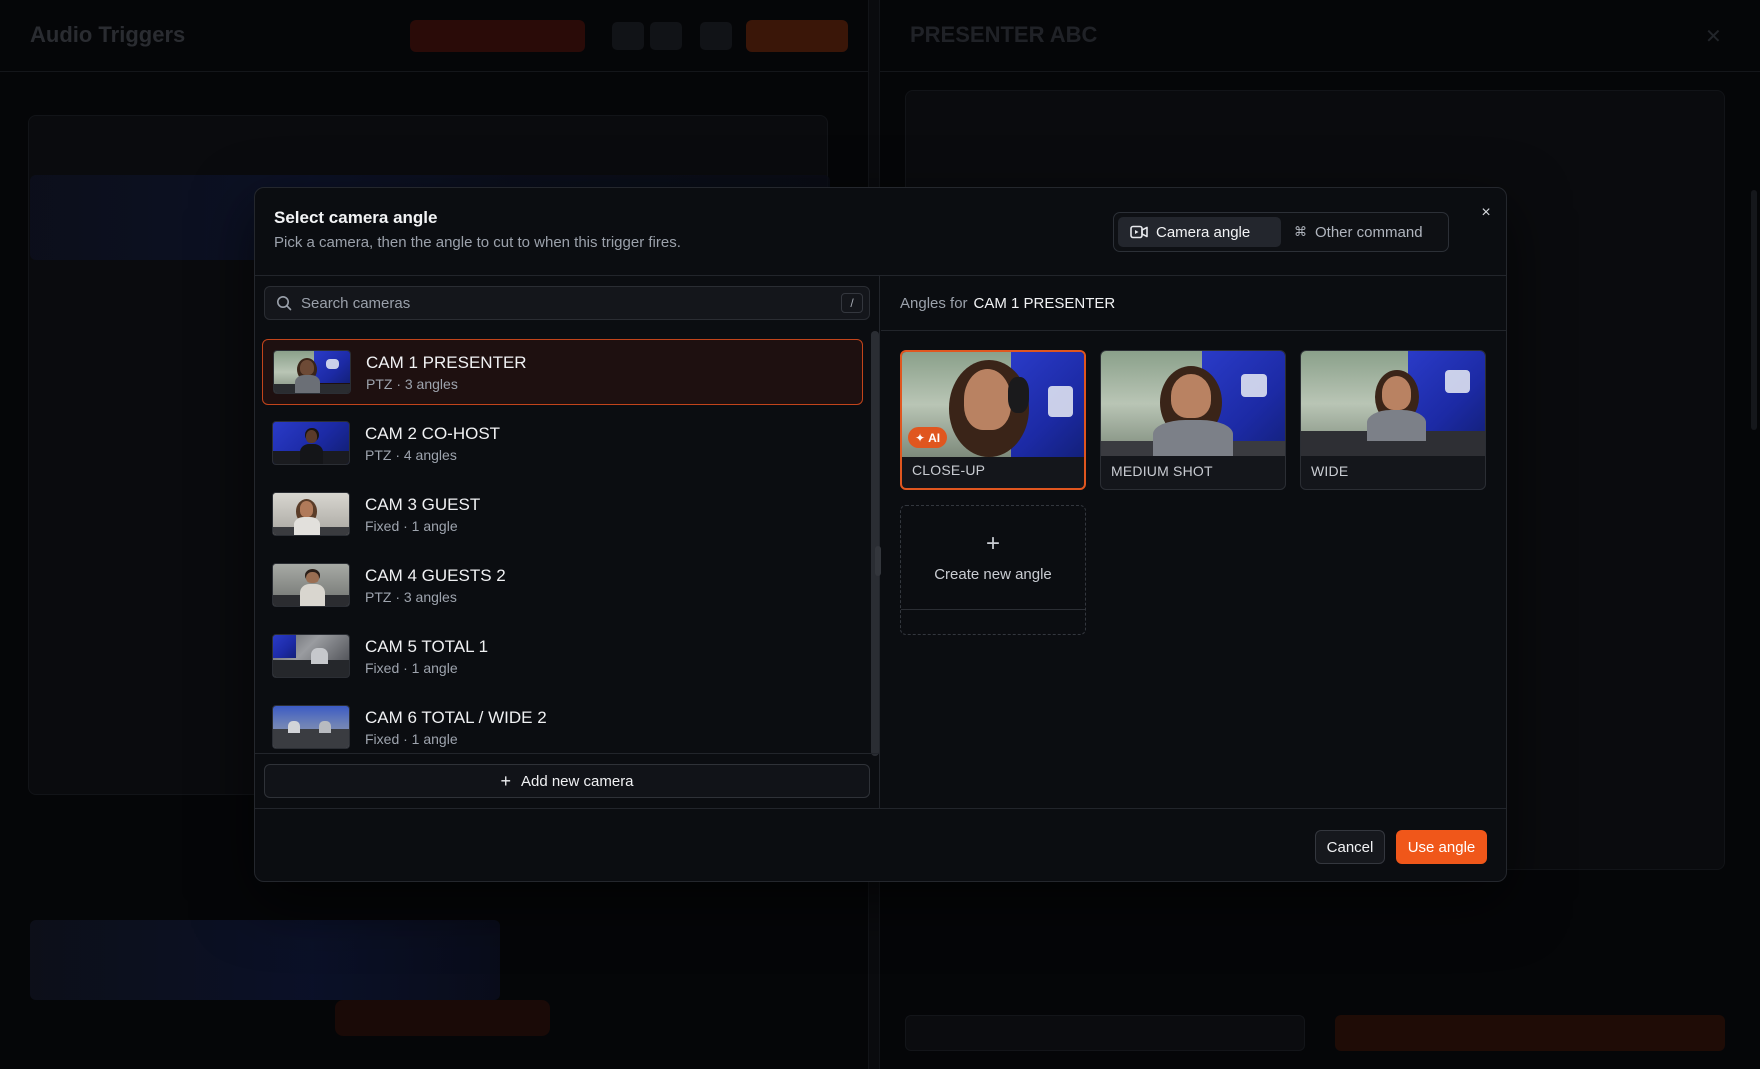  What do you see at coordinates (562, 585) in the screenshot?
I see `camera-item: CAM 4 GUESTS 2 PTZ · 3 angles` at bounding box center [562, 585].